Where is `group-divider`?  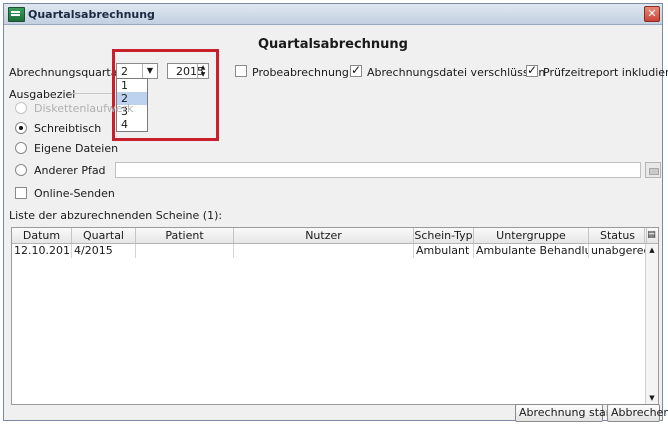 group-divider is located at coordinates (90, 93).